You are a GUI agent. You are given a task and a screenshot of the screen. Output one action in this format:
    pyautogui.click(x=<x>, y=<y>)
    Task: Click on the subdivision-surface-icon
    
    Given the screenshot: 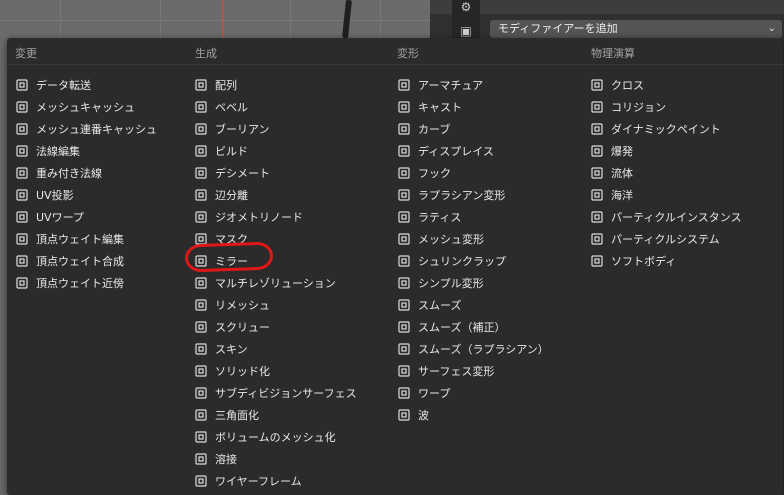 What is the action you would take?
    pyautogui.click(x=201, y=393)
    